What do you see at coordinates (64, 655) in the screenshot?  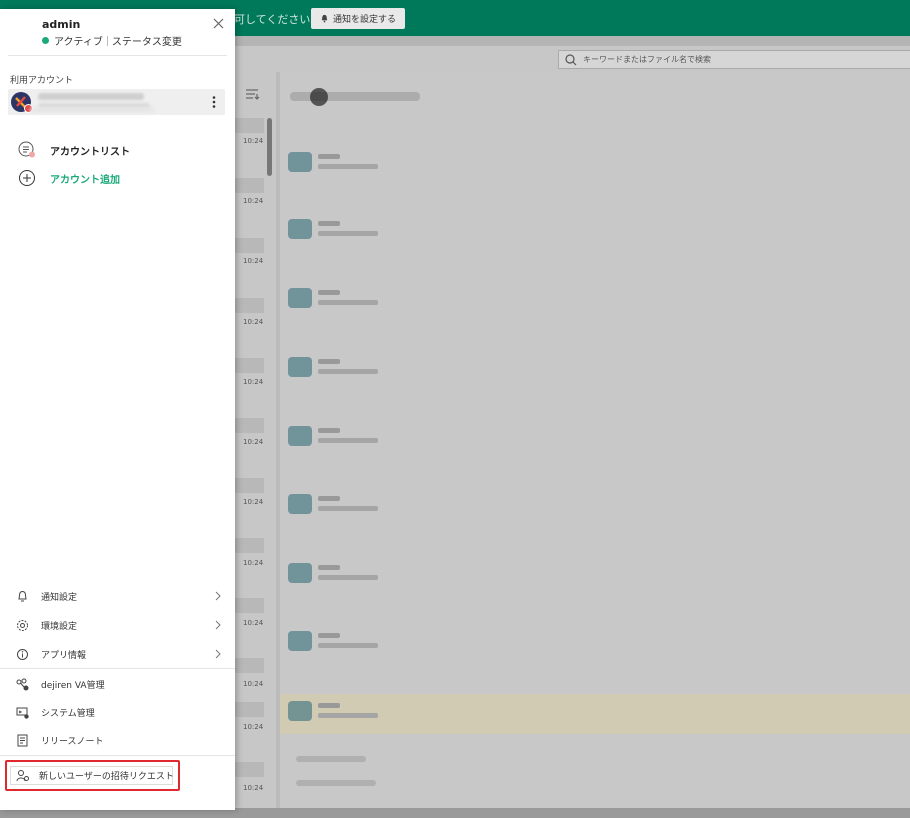 I see `app-info-label: アプリ情報` at bounding box center [64, 655].